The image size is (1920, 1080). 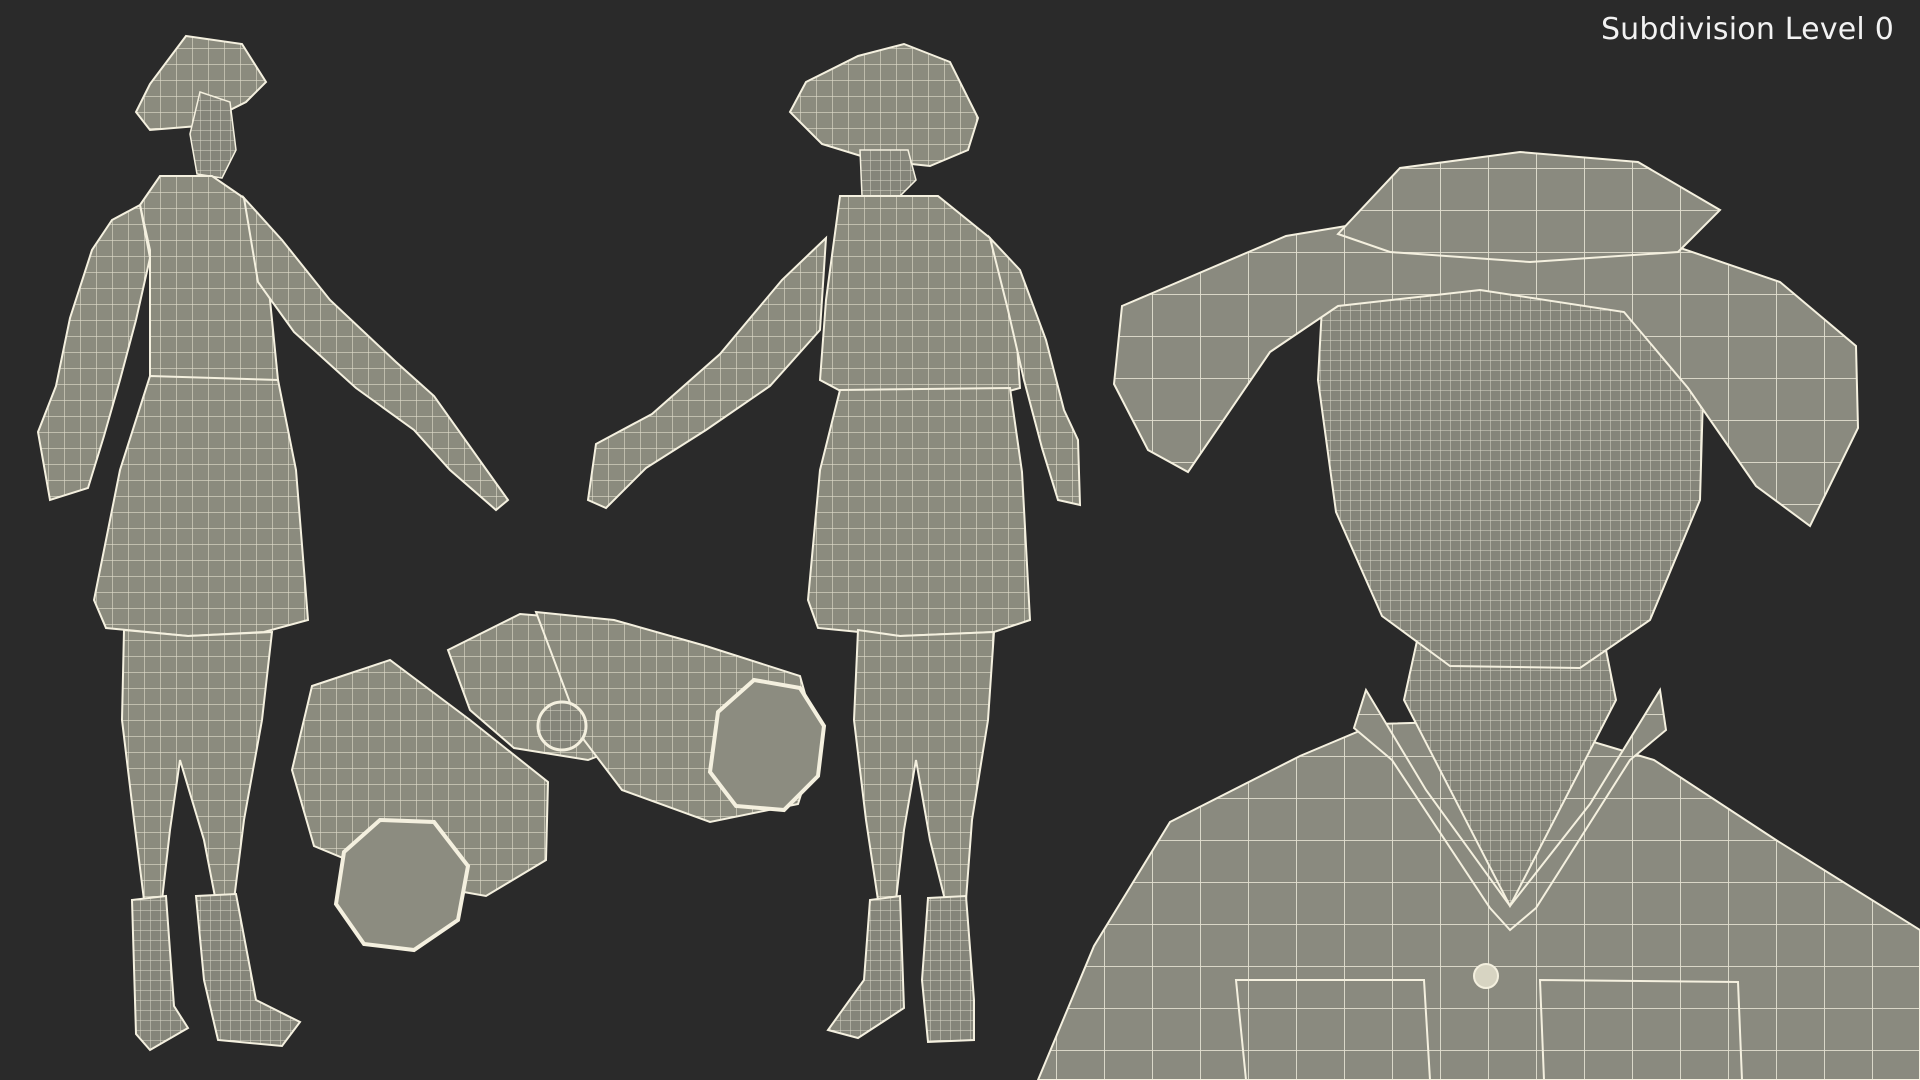 What do you see at coordinates (924, 767) in the screenshot?
I see `back-legs` at bounding box center [924, 767].